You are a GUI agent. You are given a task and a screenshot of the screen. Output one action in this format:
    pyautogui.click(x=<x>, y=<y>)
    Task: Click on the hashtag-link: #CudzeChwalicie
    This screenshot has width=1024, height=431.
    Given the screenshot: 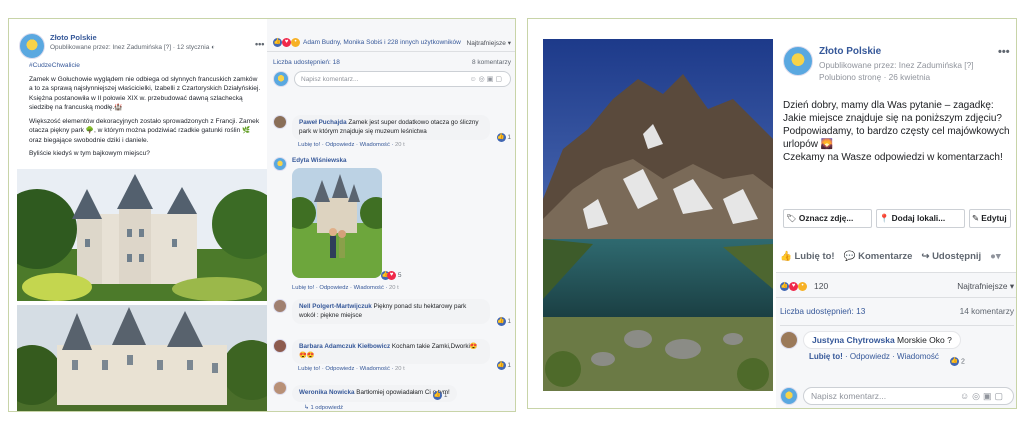 What is the action you would take?
    pyautogui.click(x=145, y=66)
    